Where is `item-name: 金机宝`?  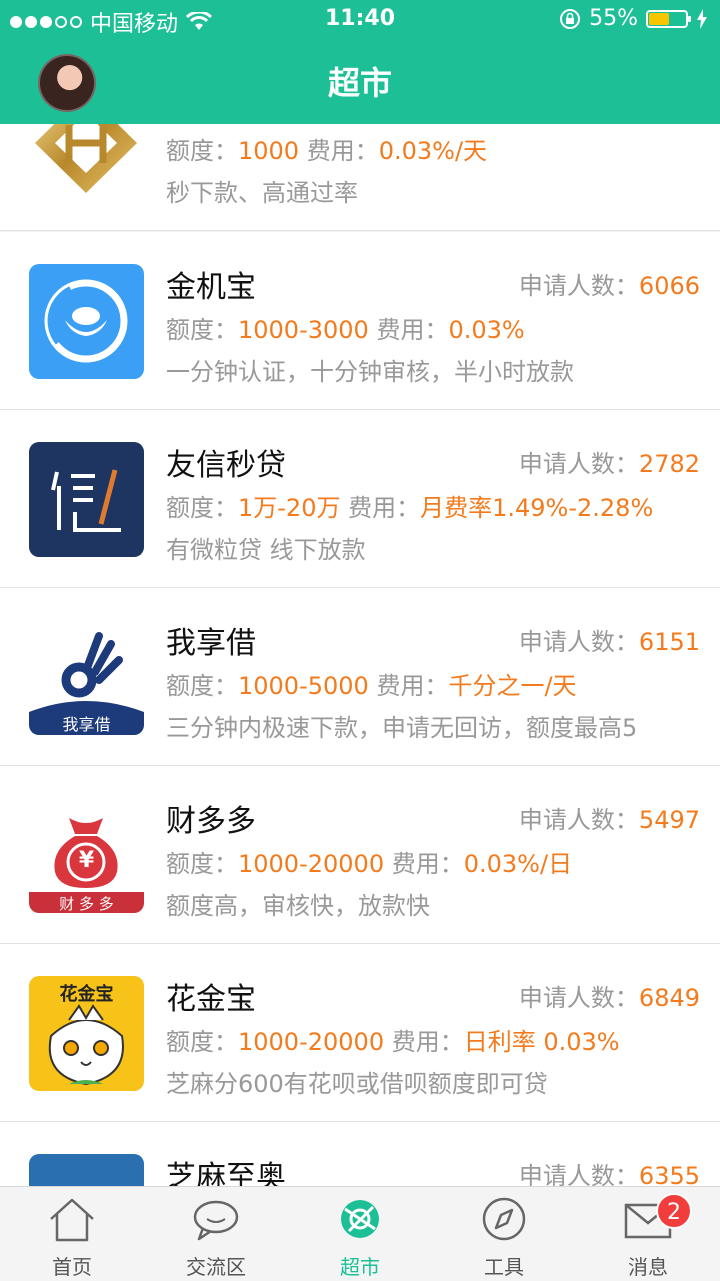 item-name: 金机宝 is located at coordinates (211, 287).